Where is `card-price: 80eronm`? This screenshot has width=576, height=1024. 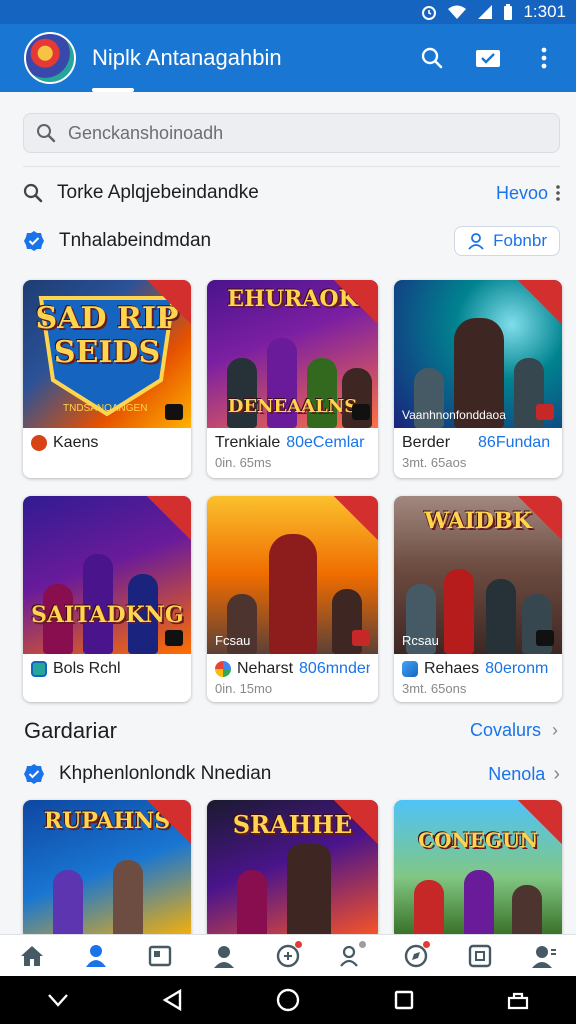
card-price: 80eronm is located at coordinates (517, 668).